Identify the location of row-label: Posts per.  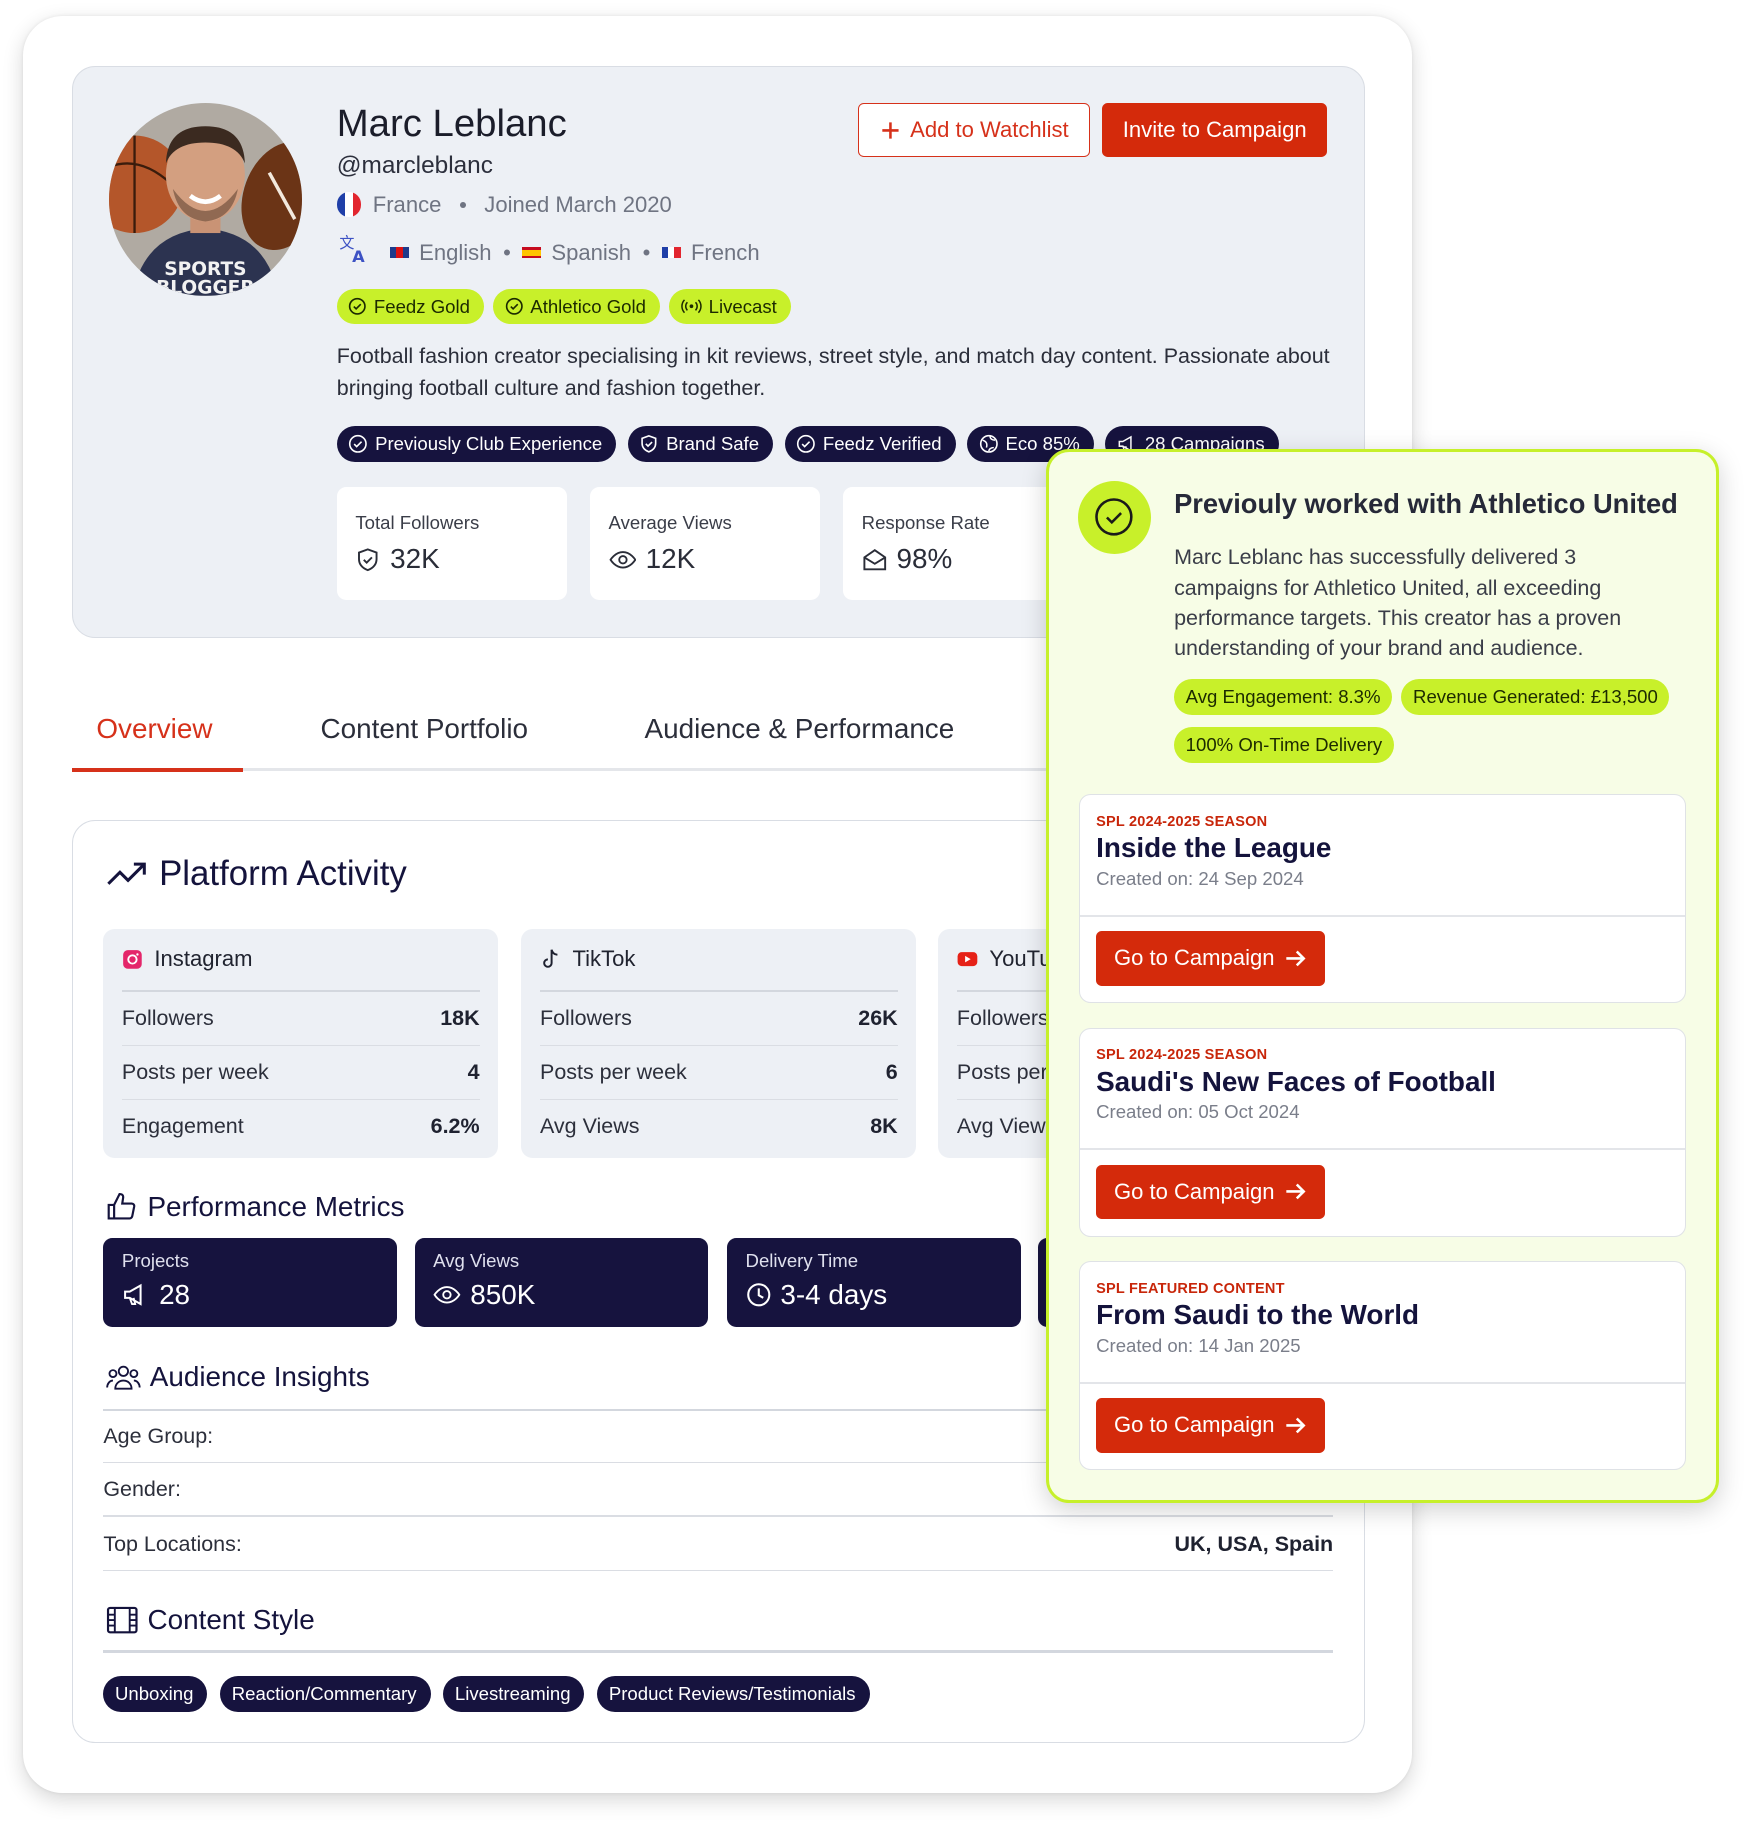
(1002, 1071).